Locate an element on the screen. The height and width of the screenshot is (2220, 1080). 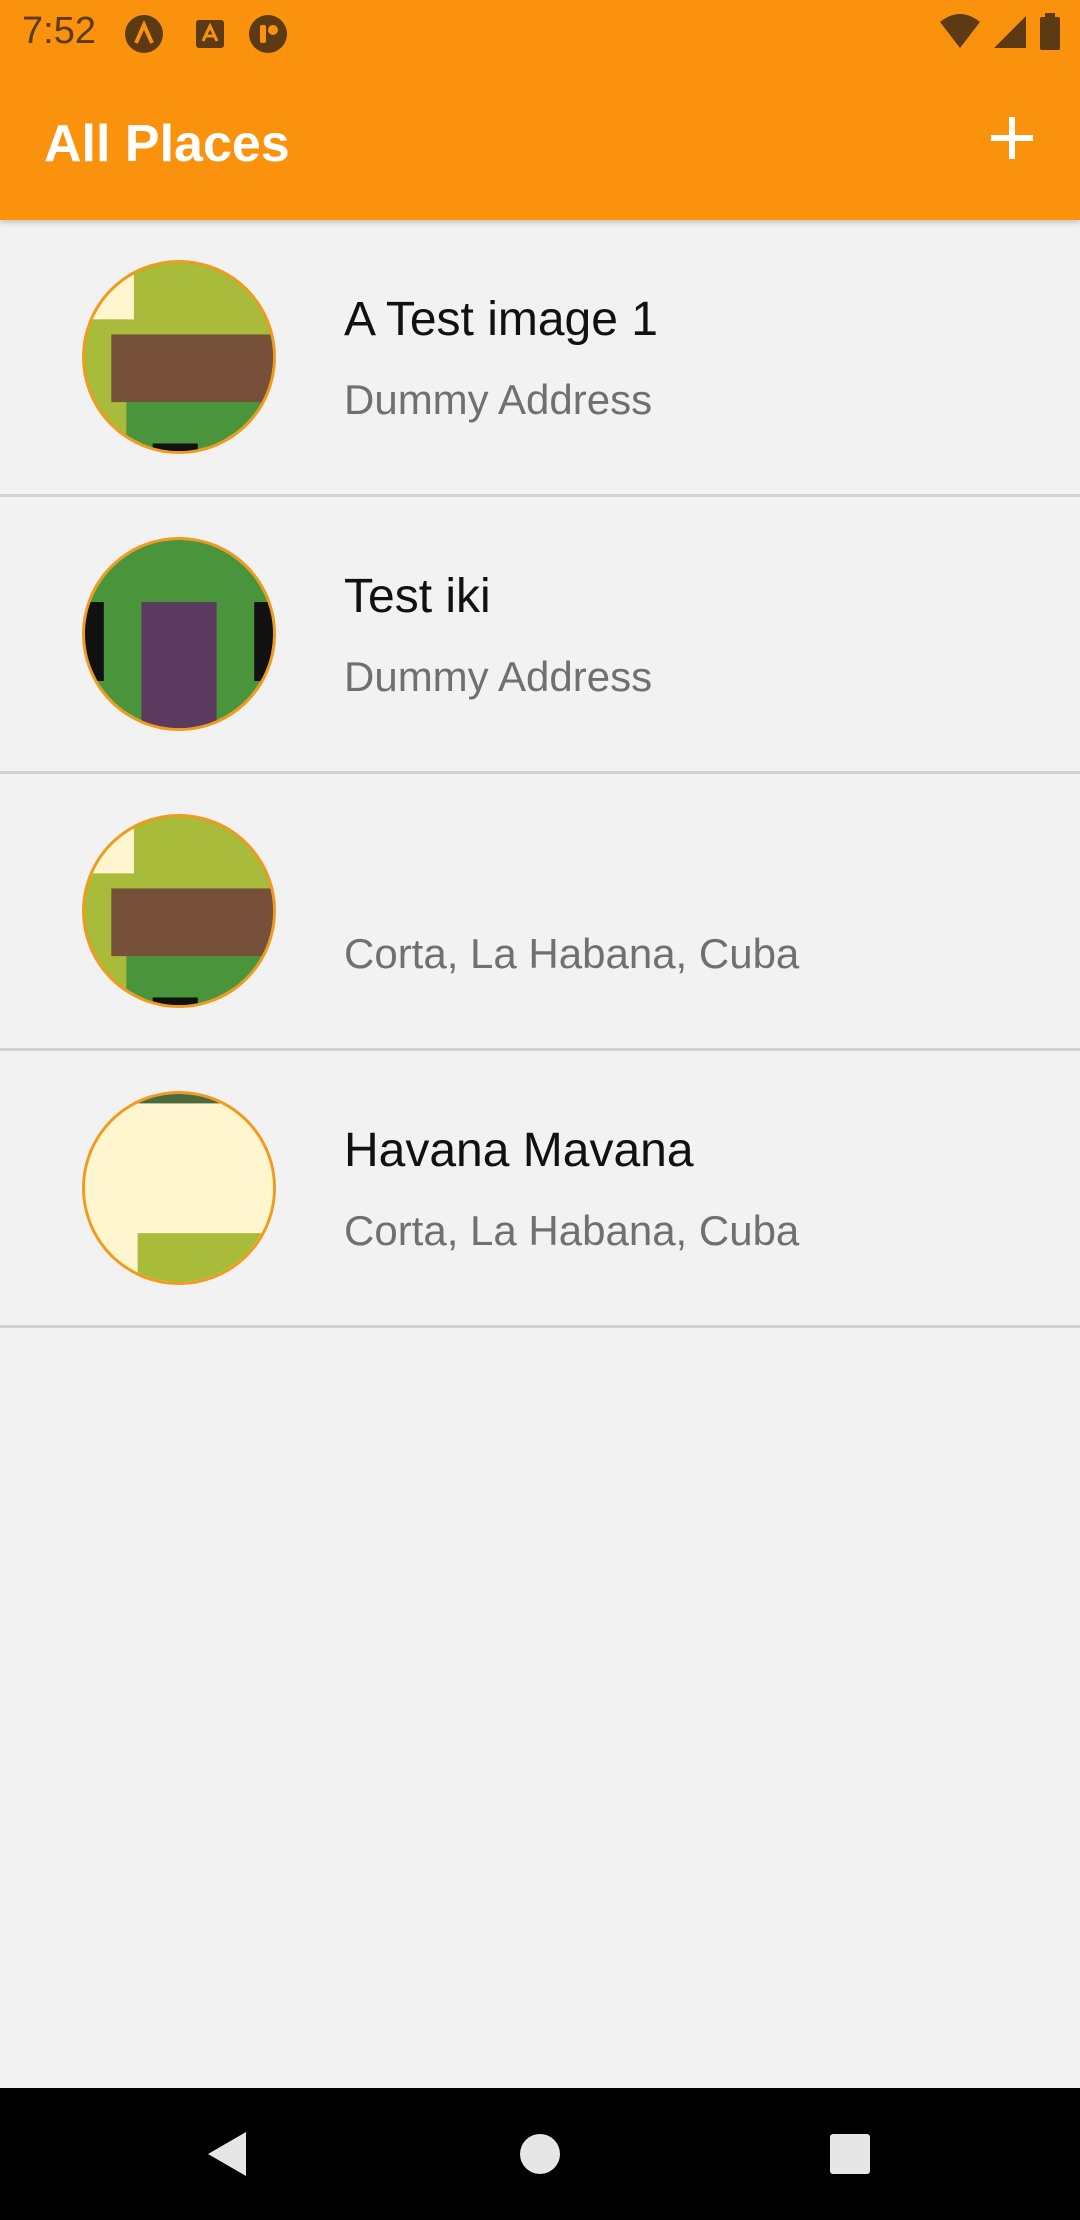
back-button is located at coordinates (228, 2154).